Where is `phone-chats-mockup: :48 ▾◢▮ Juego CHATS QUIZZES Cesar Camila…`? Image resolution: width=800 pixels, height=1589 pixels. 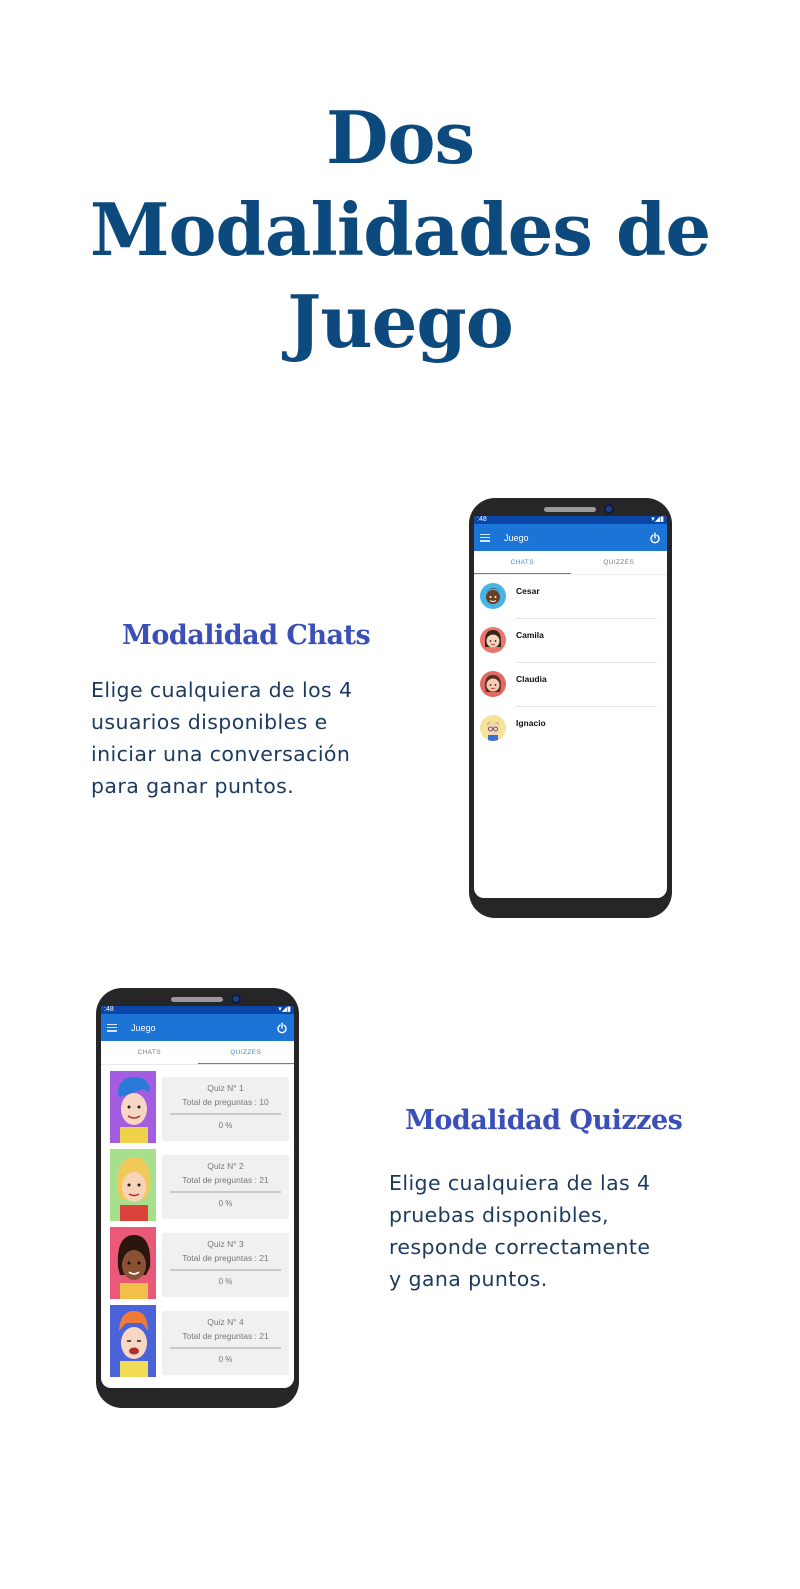 phone-chats-mockup: :48 ▾◢▮ Juego CHATS QUIZZES Cesar Camila… is located at coordinates (570, 708).